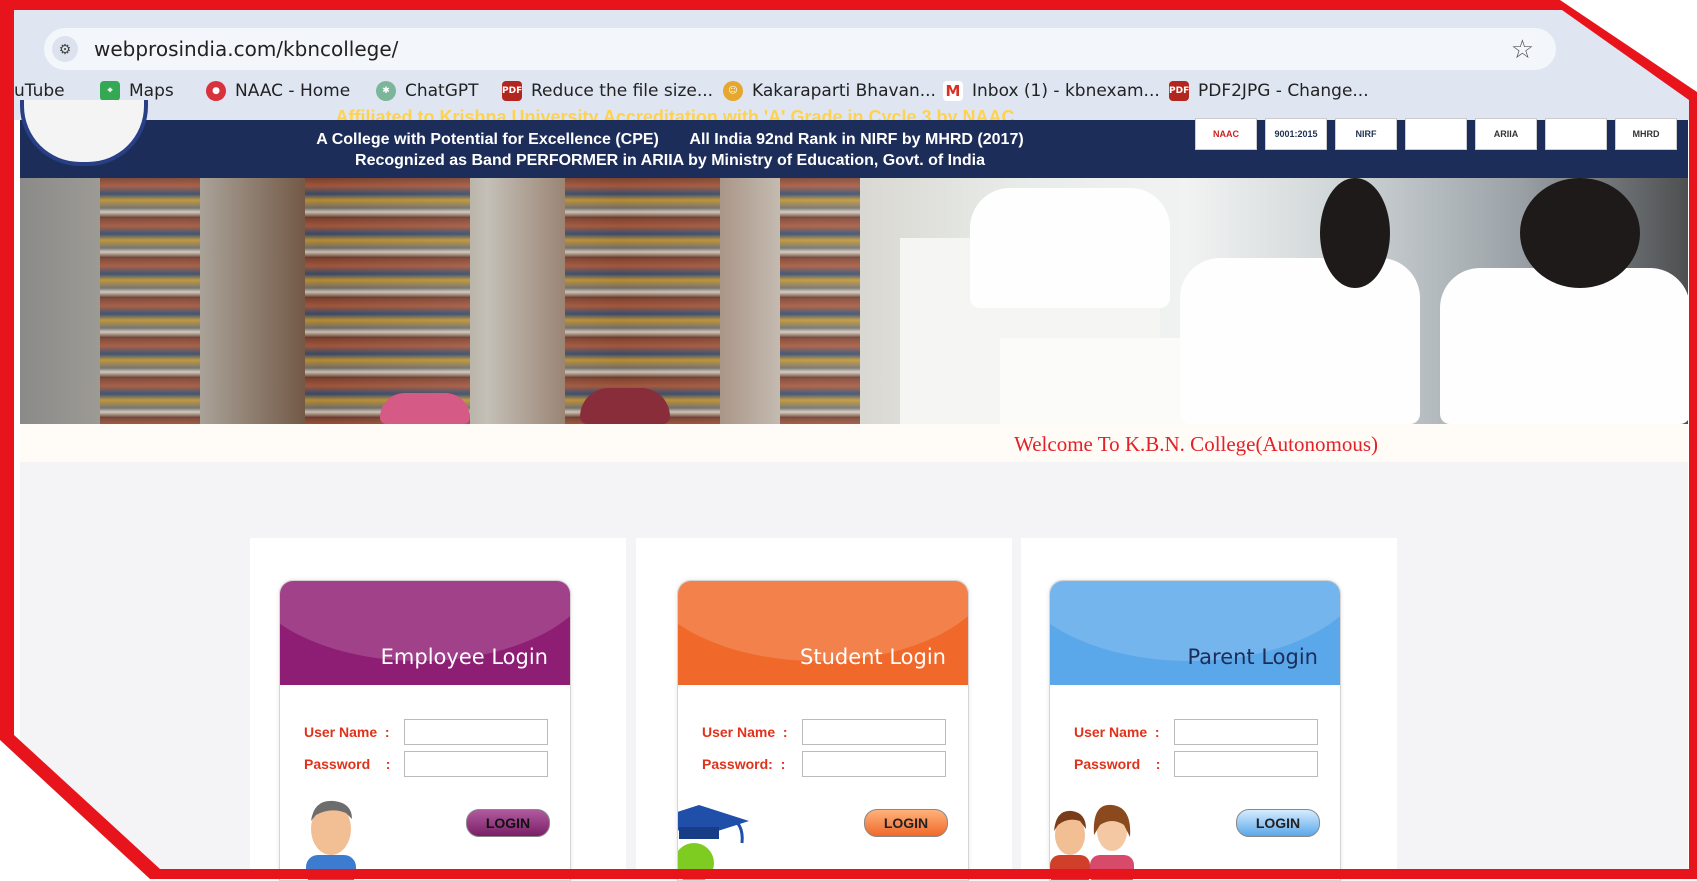  I want to click on card-title: Employee Login, so click(464, 657).